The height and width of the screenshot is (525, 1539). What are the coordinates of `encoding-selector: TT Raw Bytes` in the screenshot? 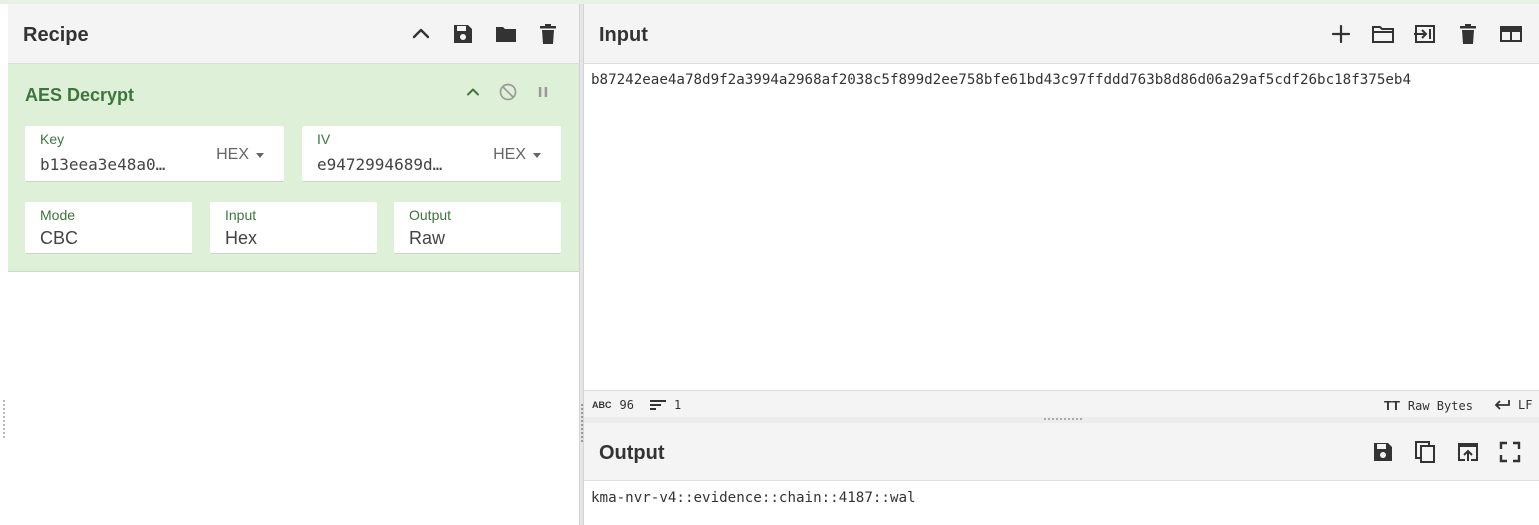 It's located at (1428, 405).